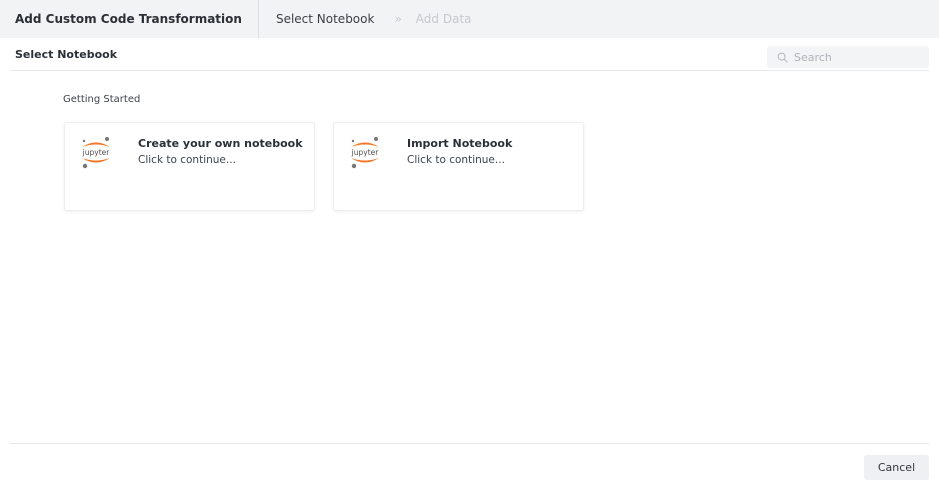 This screenshot has width=939, height=489. I want to click on dialog-title: Add Custom Code Transformation, so click(128, 19).